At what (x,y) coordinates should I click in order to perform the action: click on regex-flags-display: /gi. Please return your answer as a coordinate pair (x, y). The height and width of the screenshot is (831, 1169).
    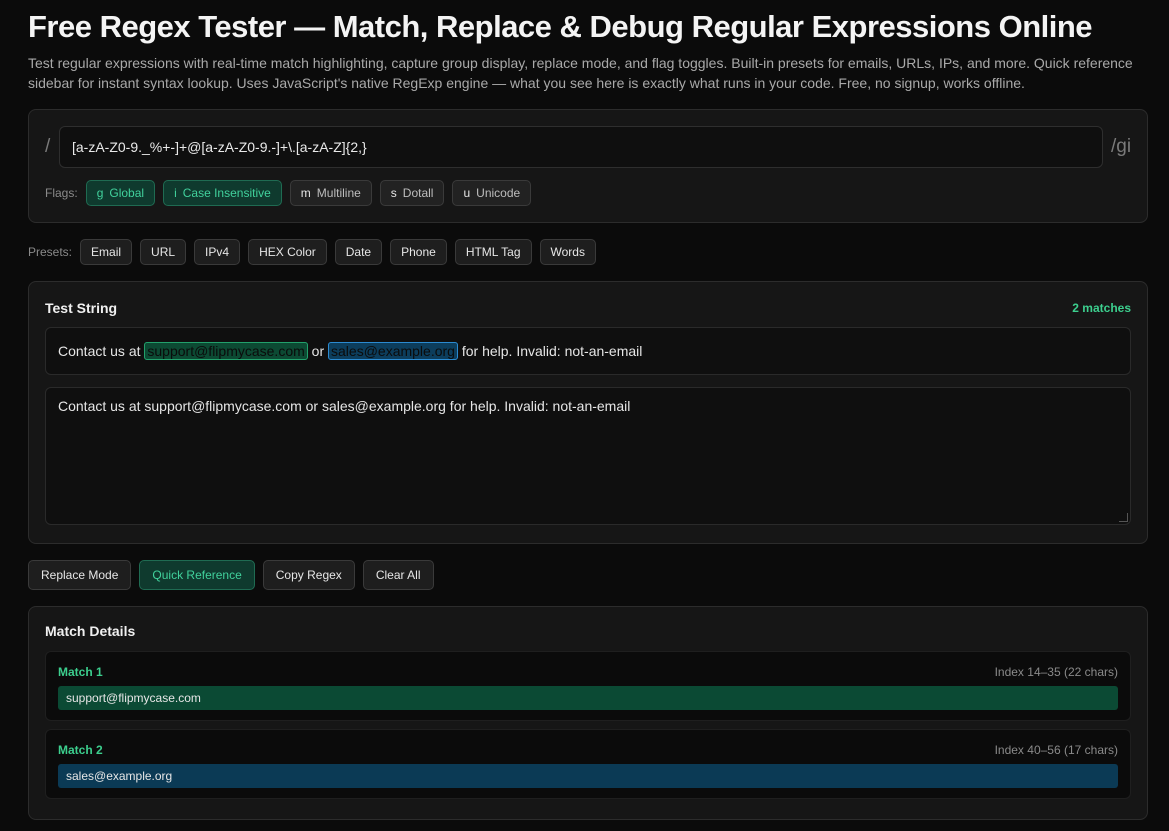
    Looking at the image, I should click on (1121, 146).